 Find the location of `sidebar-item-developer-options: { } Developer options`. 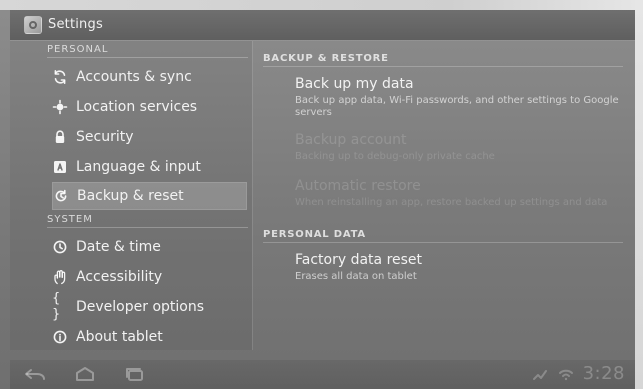

sidebar-item-developer-options: { } Developer options is located at coordinates (149, 306).